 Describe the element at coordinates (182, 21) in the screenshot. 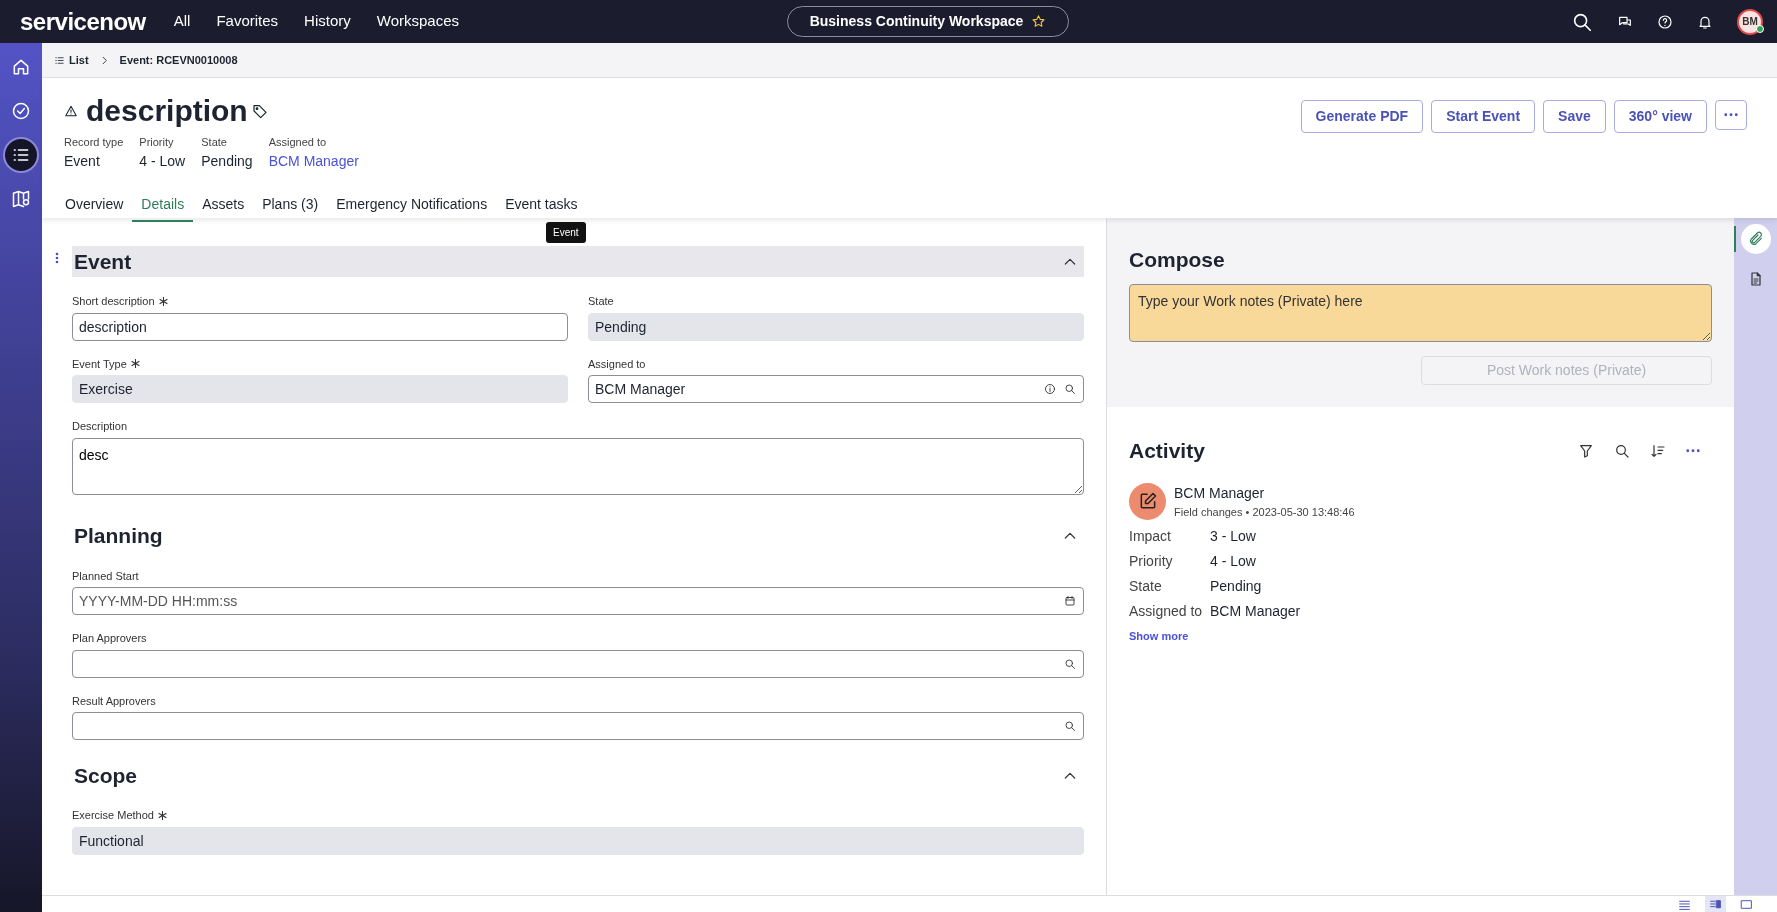

I see `nav-menu-item: All` at that location.